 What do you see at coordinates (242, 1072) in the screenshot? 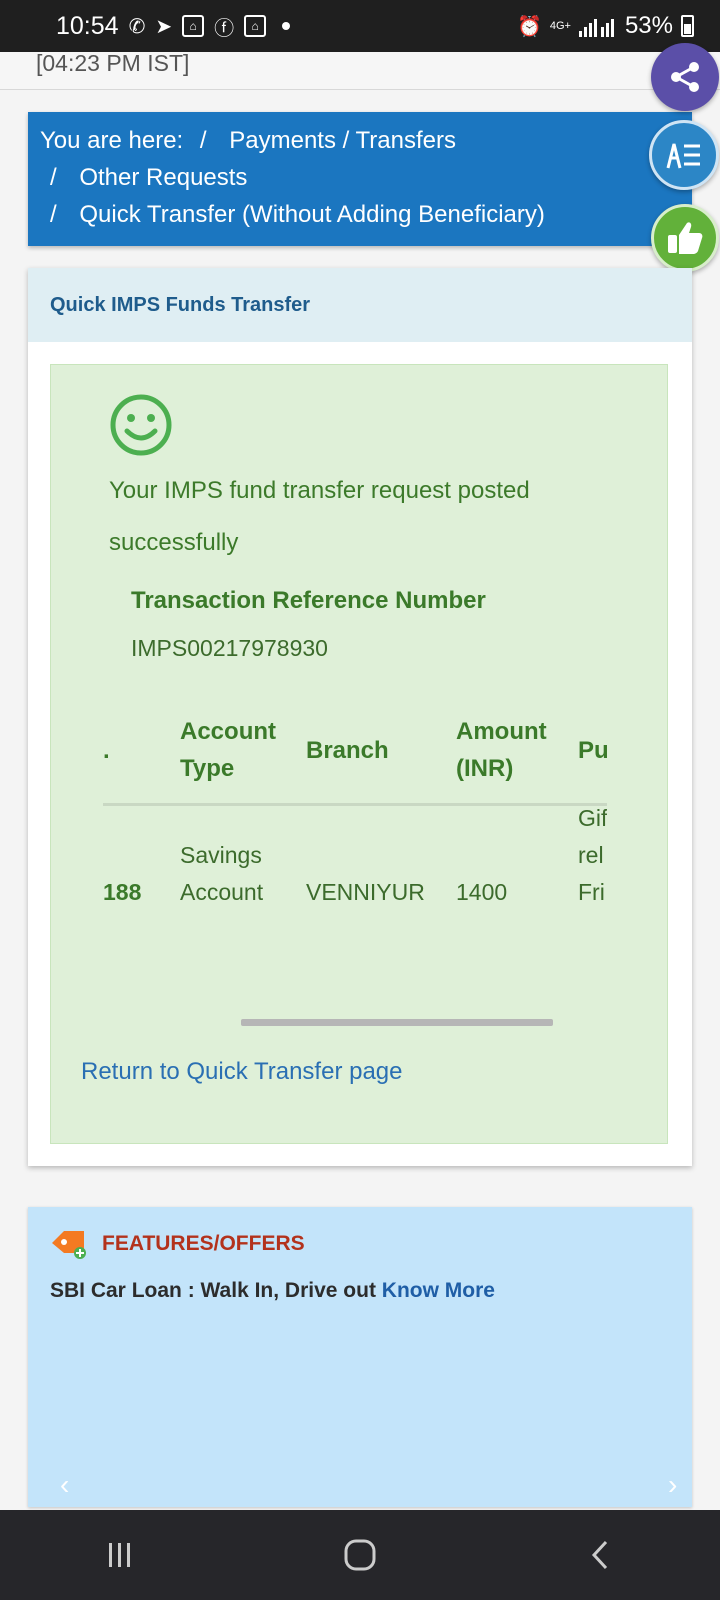
I see `return-to-quick-transfer-link: Return to Quick Transfer page` at bounding box center [242, 1072].